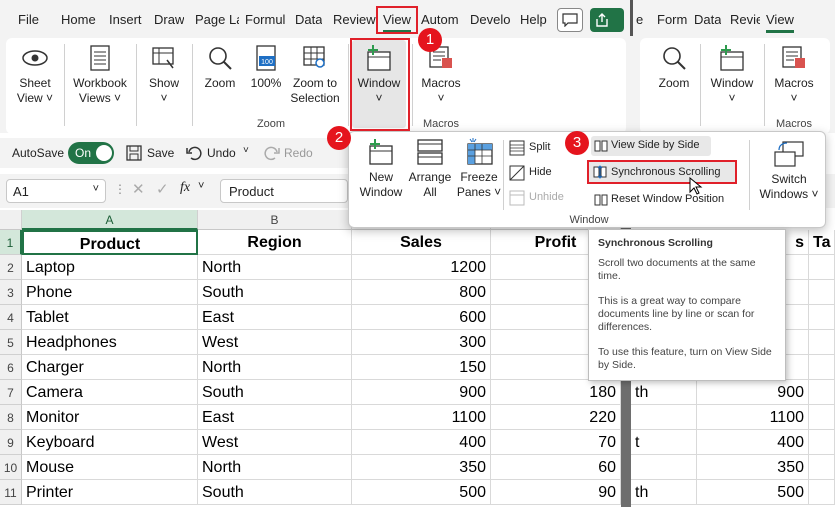 This screenshot has height=507, width=835. Describe the element at coordinates (707, 19) in the screenshot. I see `tab-data-right: Data` at that location.